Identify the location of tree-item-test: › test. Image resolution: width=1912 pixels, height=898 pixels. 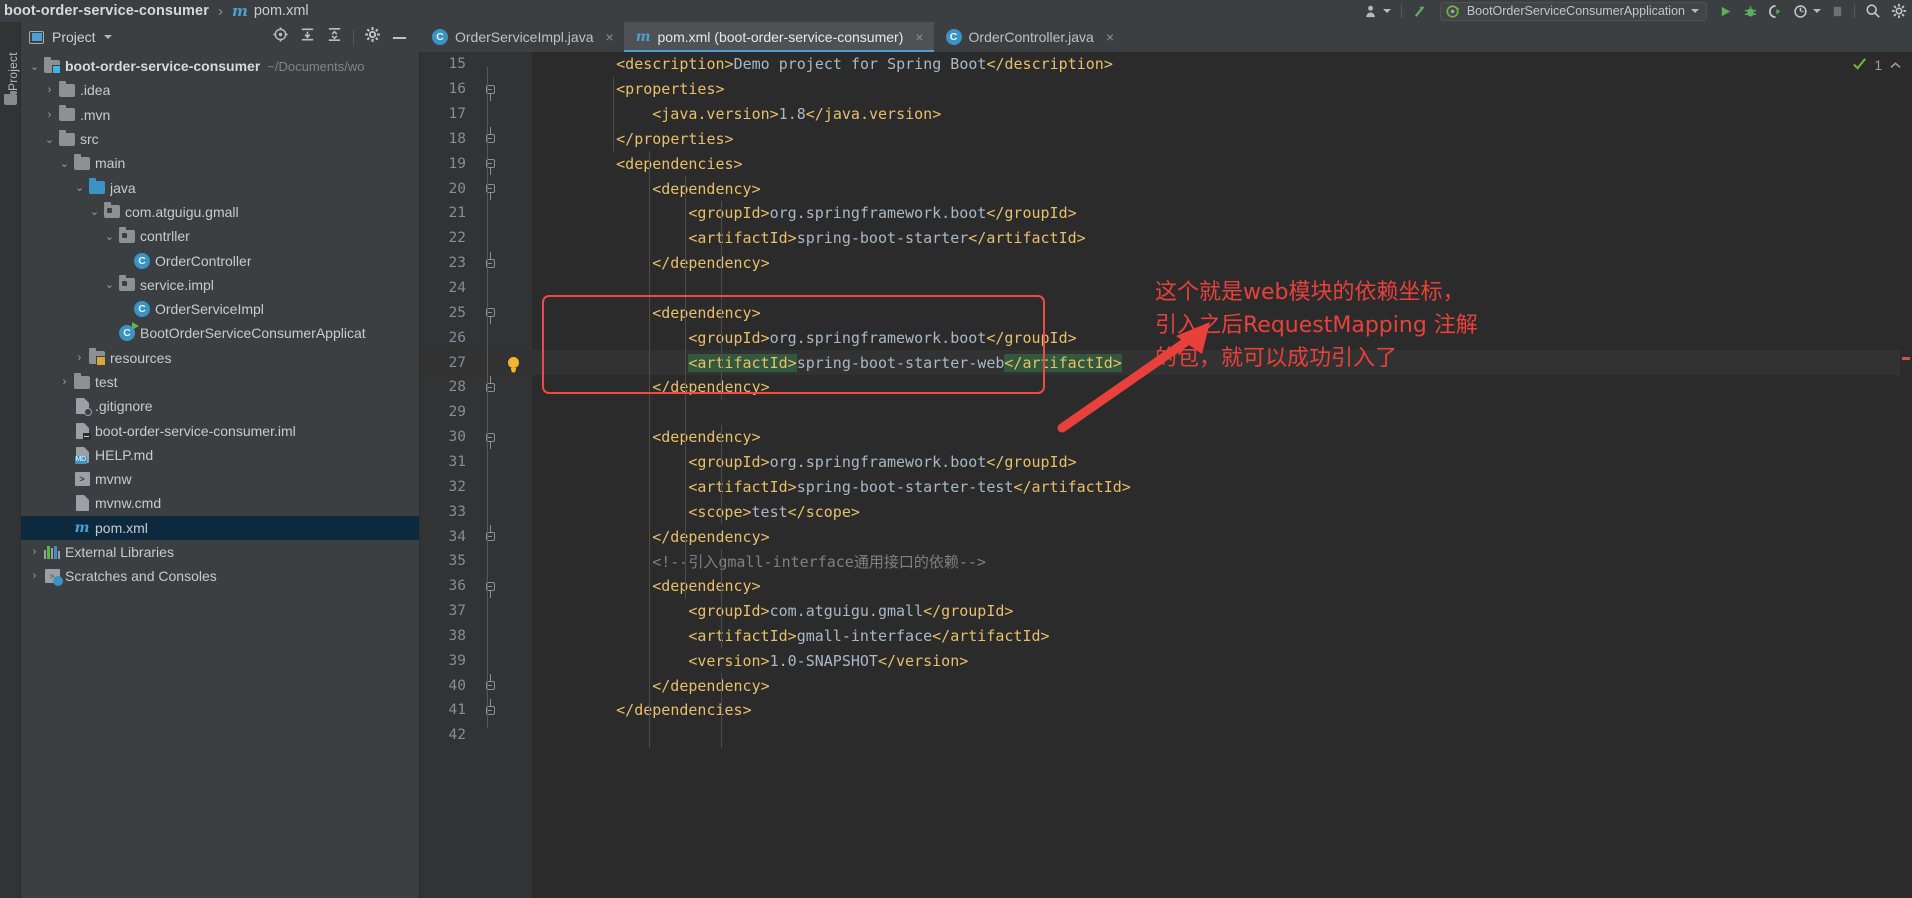
(220, 382).